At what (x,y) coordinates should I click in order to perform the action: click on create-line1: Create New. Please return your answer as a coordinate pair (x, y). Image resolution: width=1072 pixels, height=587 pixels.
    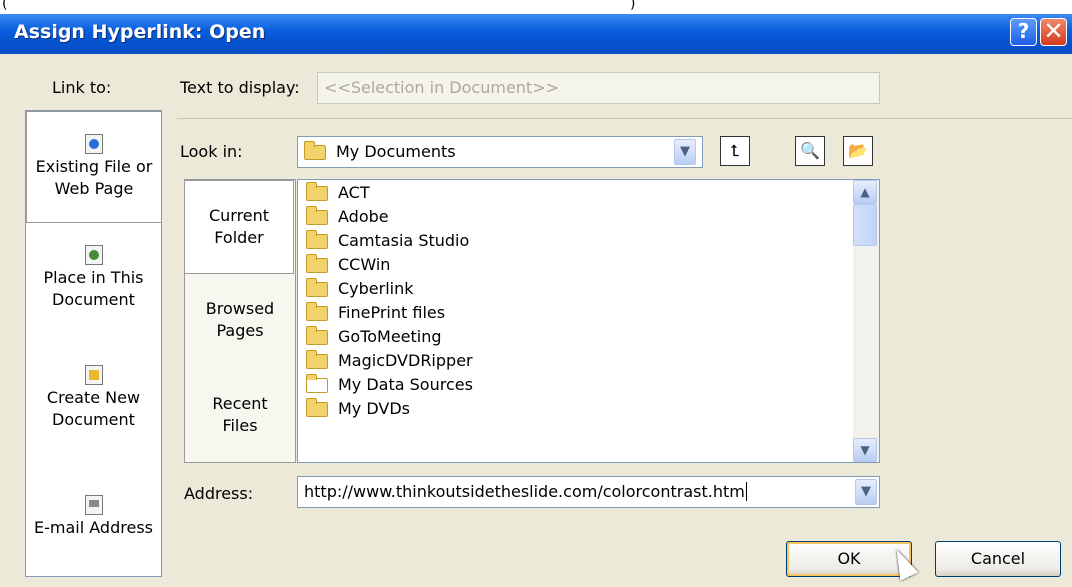
    Looking at the image, I should click on (93, 397).